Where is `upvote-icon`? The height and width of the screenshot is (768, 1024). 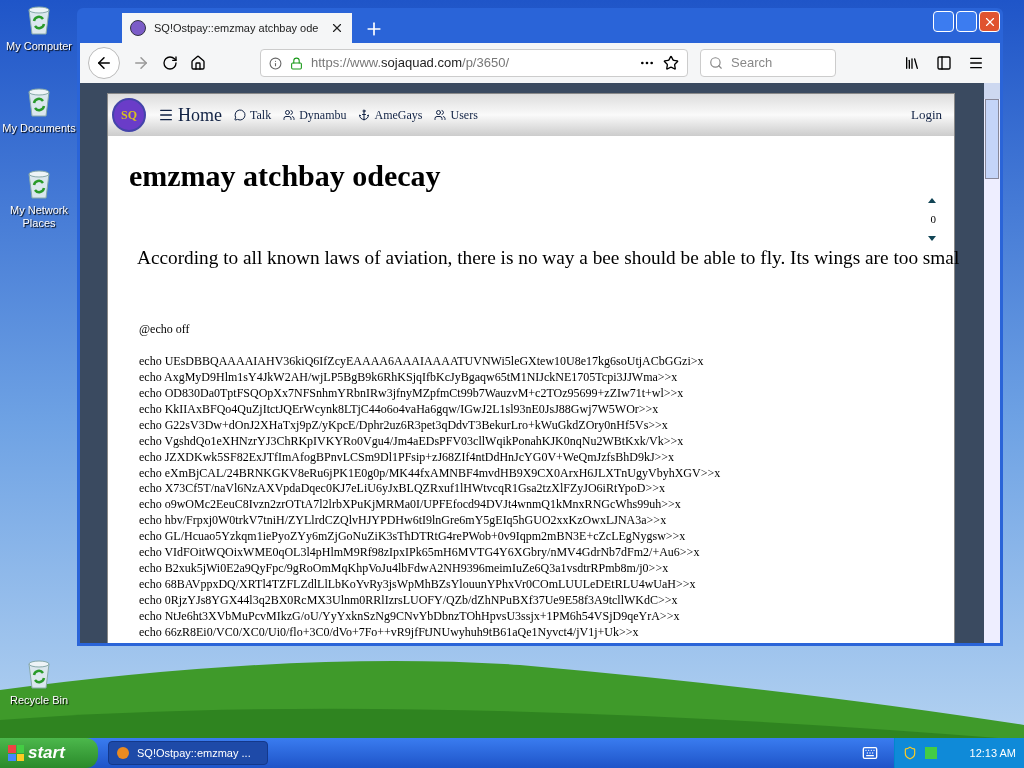
upvote-icon is located at coordinates (932, 200).